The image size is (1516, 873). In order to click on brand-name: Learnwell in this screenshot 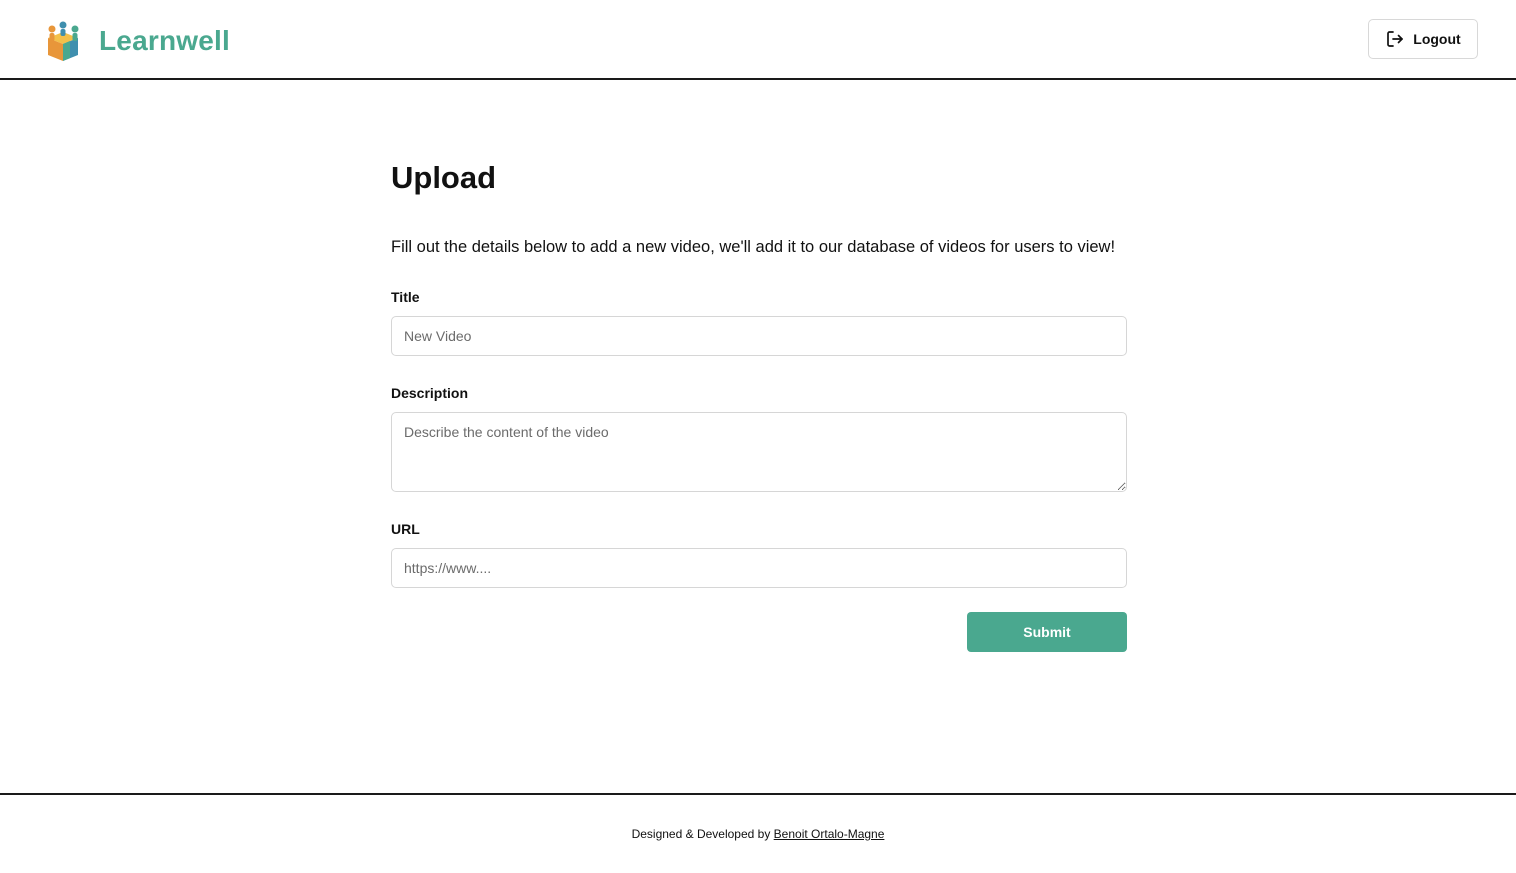, I will do `click(164, 40)`.